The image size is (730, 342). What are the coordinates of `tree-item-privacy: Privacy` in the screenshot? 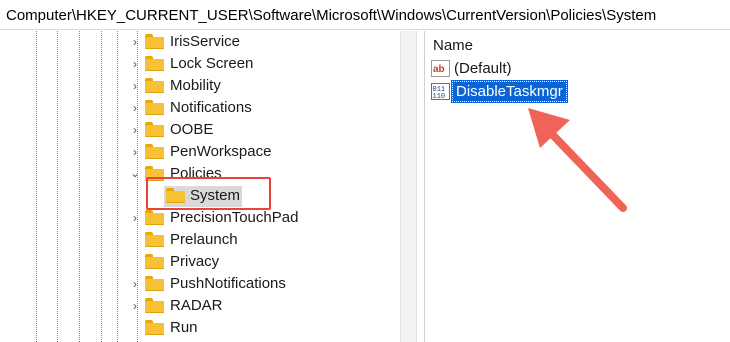 It's located at (200, 262).